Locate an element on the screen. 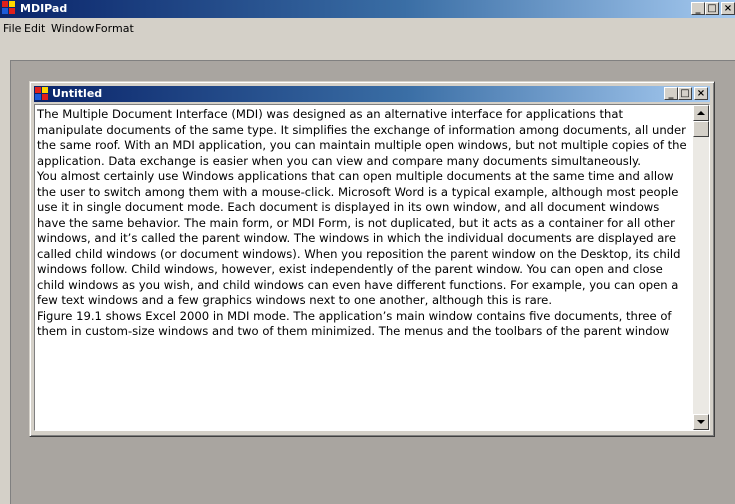  main-window-title: MDIPad is located at coordinates (44, 8).